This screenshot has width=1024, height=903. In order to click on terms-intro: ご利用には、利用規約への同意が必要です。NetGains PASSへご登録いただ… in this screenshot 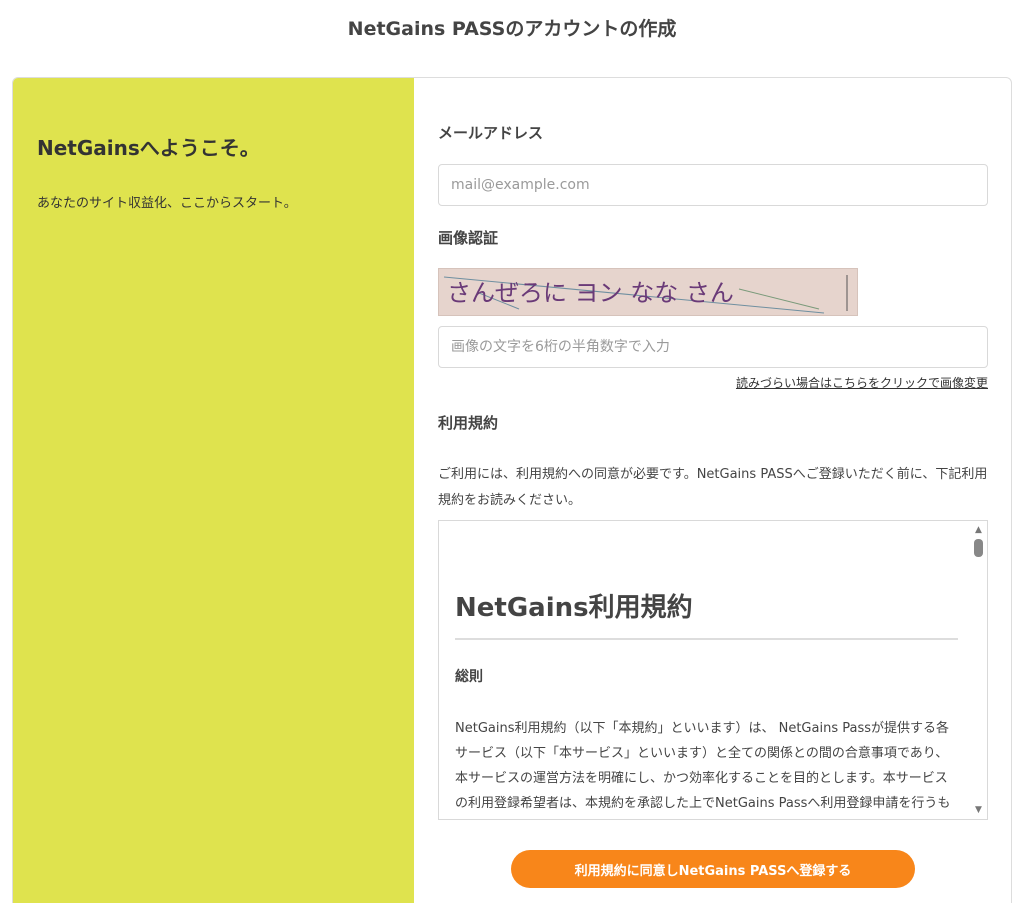, I will do `click(713, 487)`.